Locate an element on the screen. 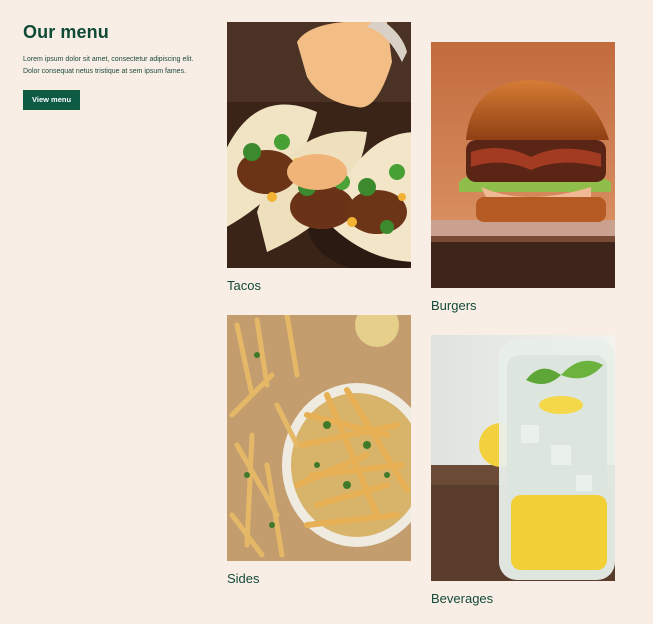 The image size is (653, 624). menu-item-label: Sides is located at coordinates (243, 578).